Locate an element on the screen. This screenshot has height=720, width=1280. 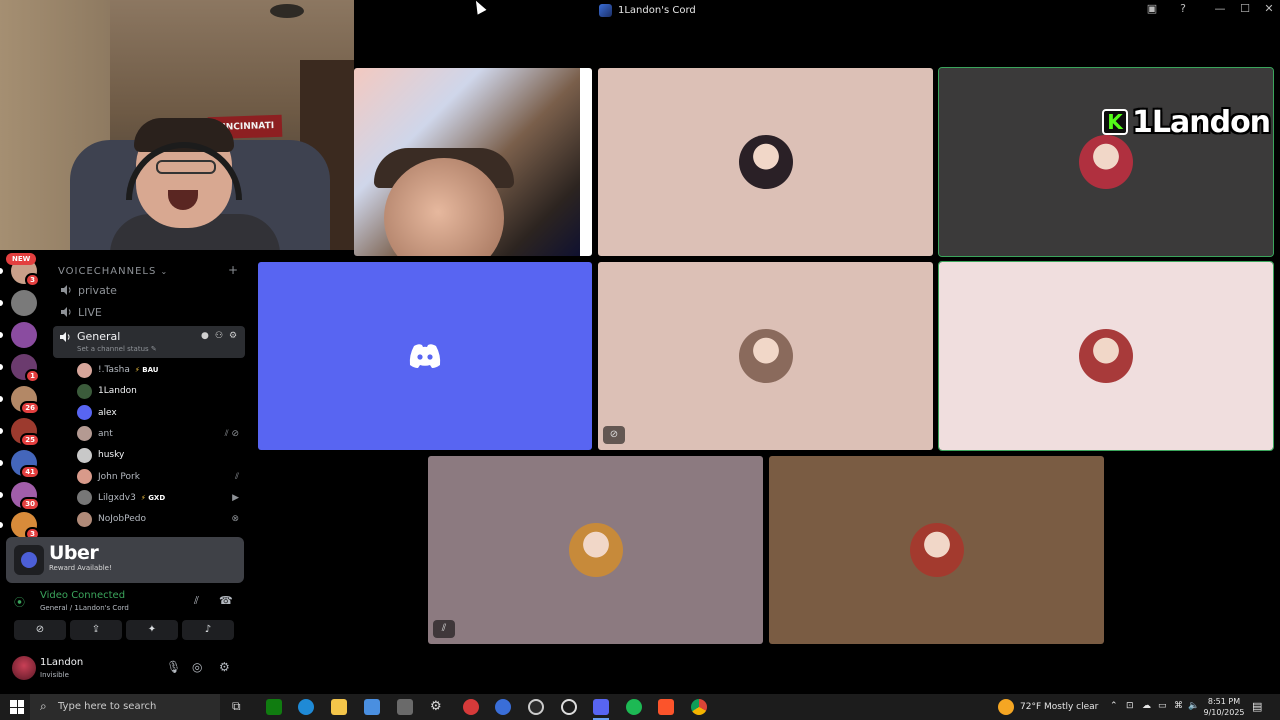
notifications-icon: ▤ is located at coordinates (1257, 706).